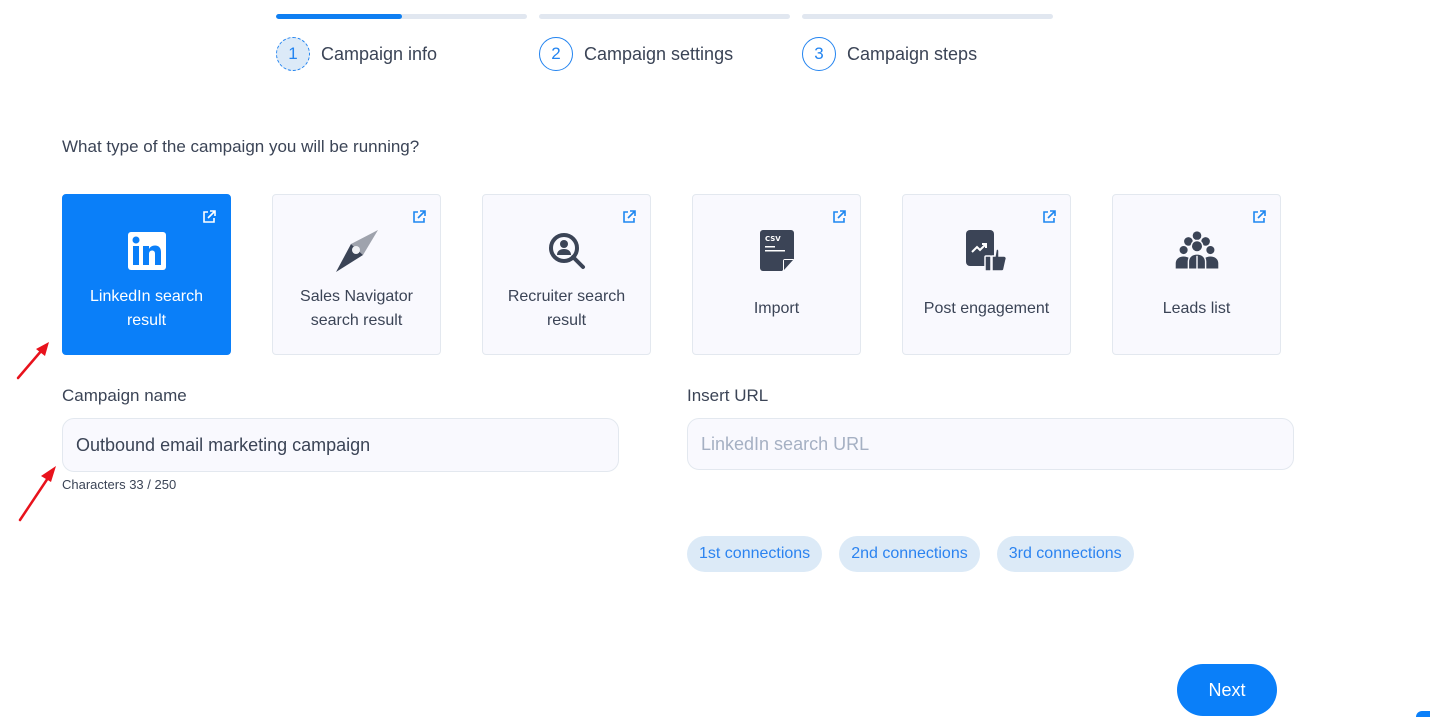 The width and height of the screenshot is (1430, 717). I want to click on step-campaign-info: 1 Campaign info, so click(401, 42).